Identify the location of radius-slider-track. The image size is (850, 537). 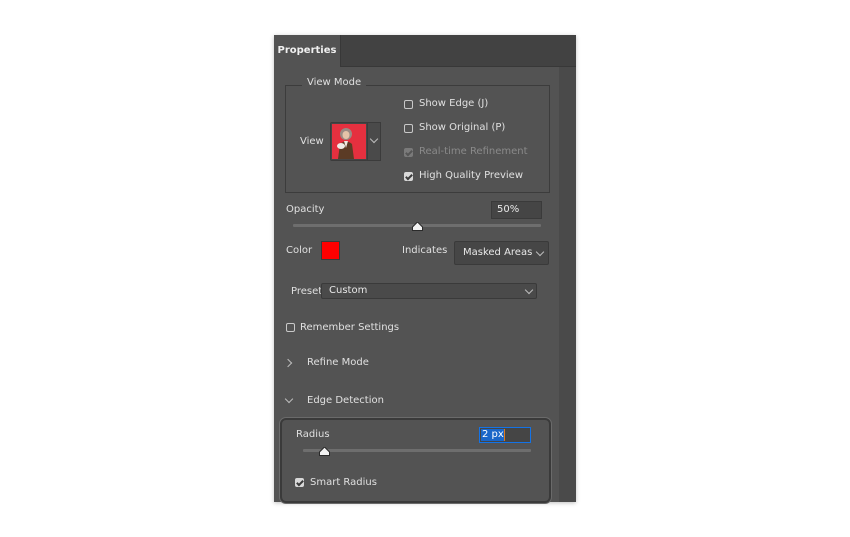
(417, 450).